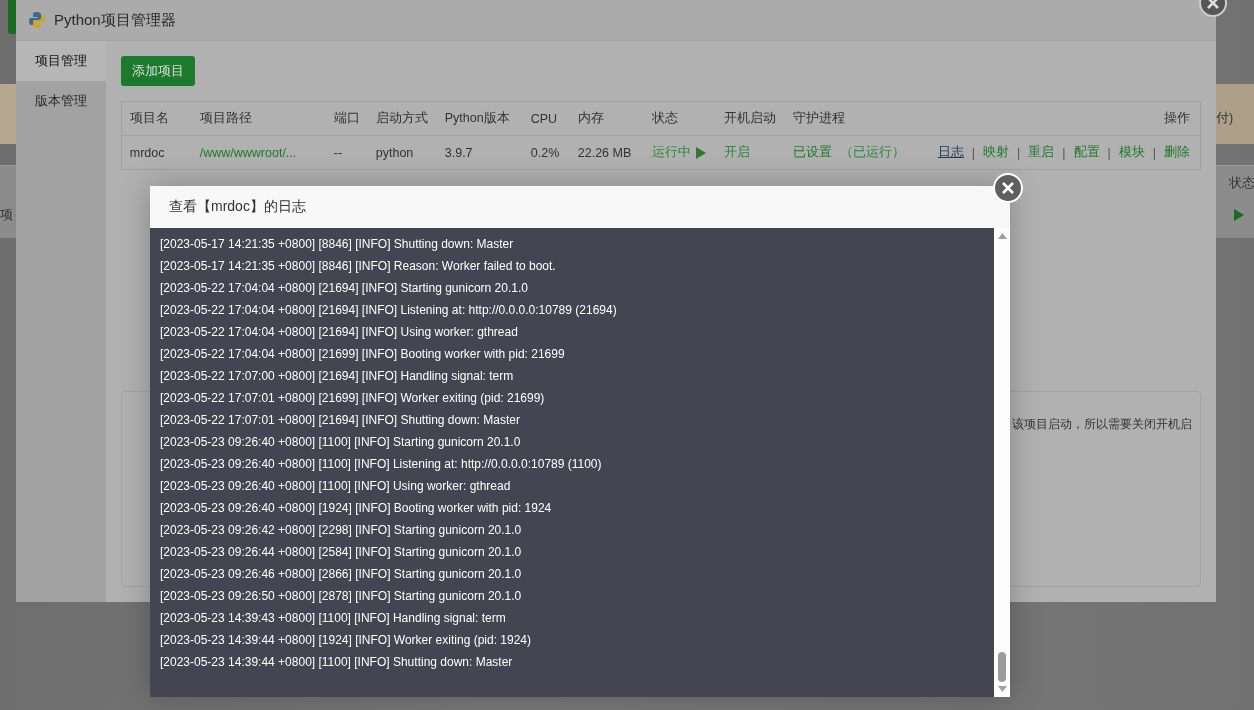 This screenshot has width=1254, height=710. What do you see at coordinates (1176, 118) in the screenshot?
I see `column-header: 操作` at bounding box center [1176, 118].